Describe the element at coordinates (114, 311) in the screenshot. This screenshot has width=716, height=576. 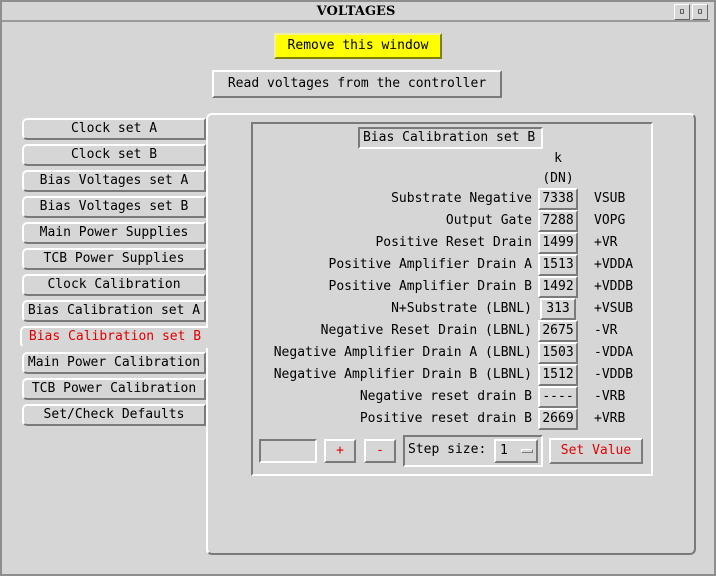
I see `sidebar-item-bias-calibration-a: Bias Calibration set A` at that location.